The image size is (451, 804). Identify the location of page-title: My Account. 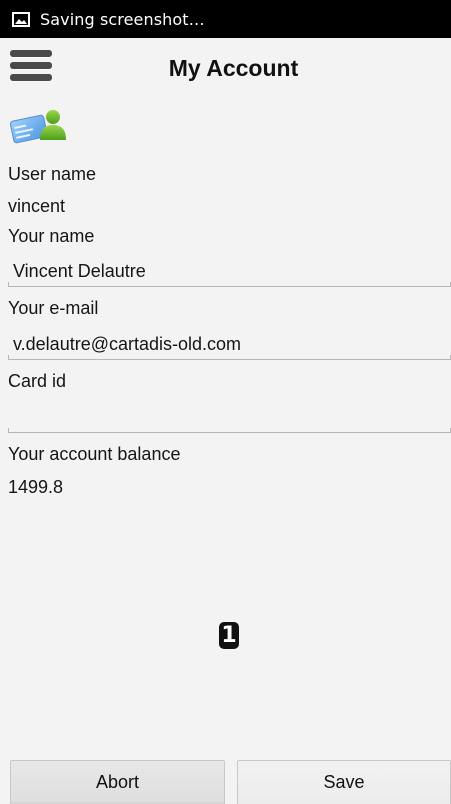
(233, 67).